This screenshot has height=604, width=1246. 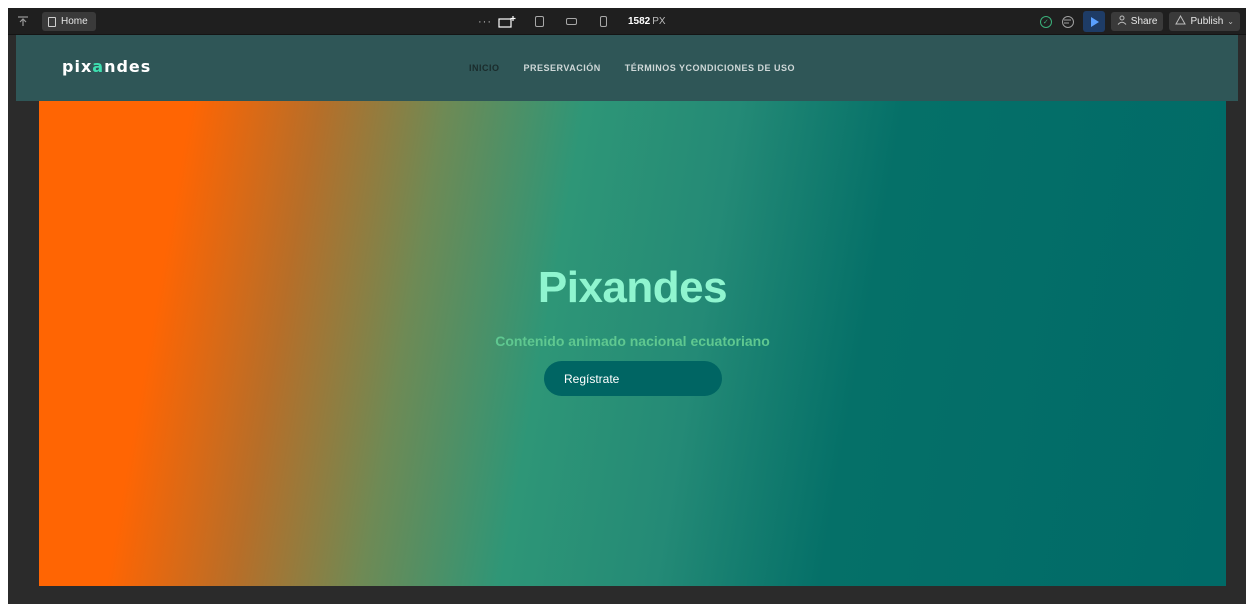 I want to click on register-button-label: Regístrate, so click(x=592, y=378).